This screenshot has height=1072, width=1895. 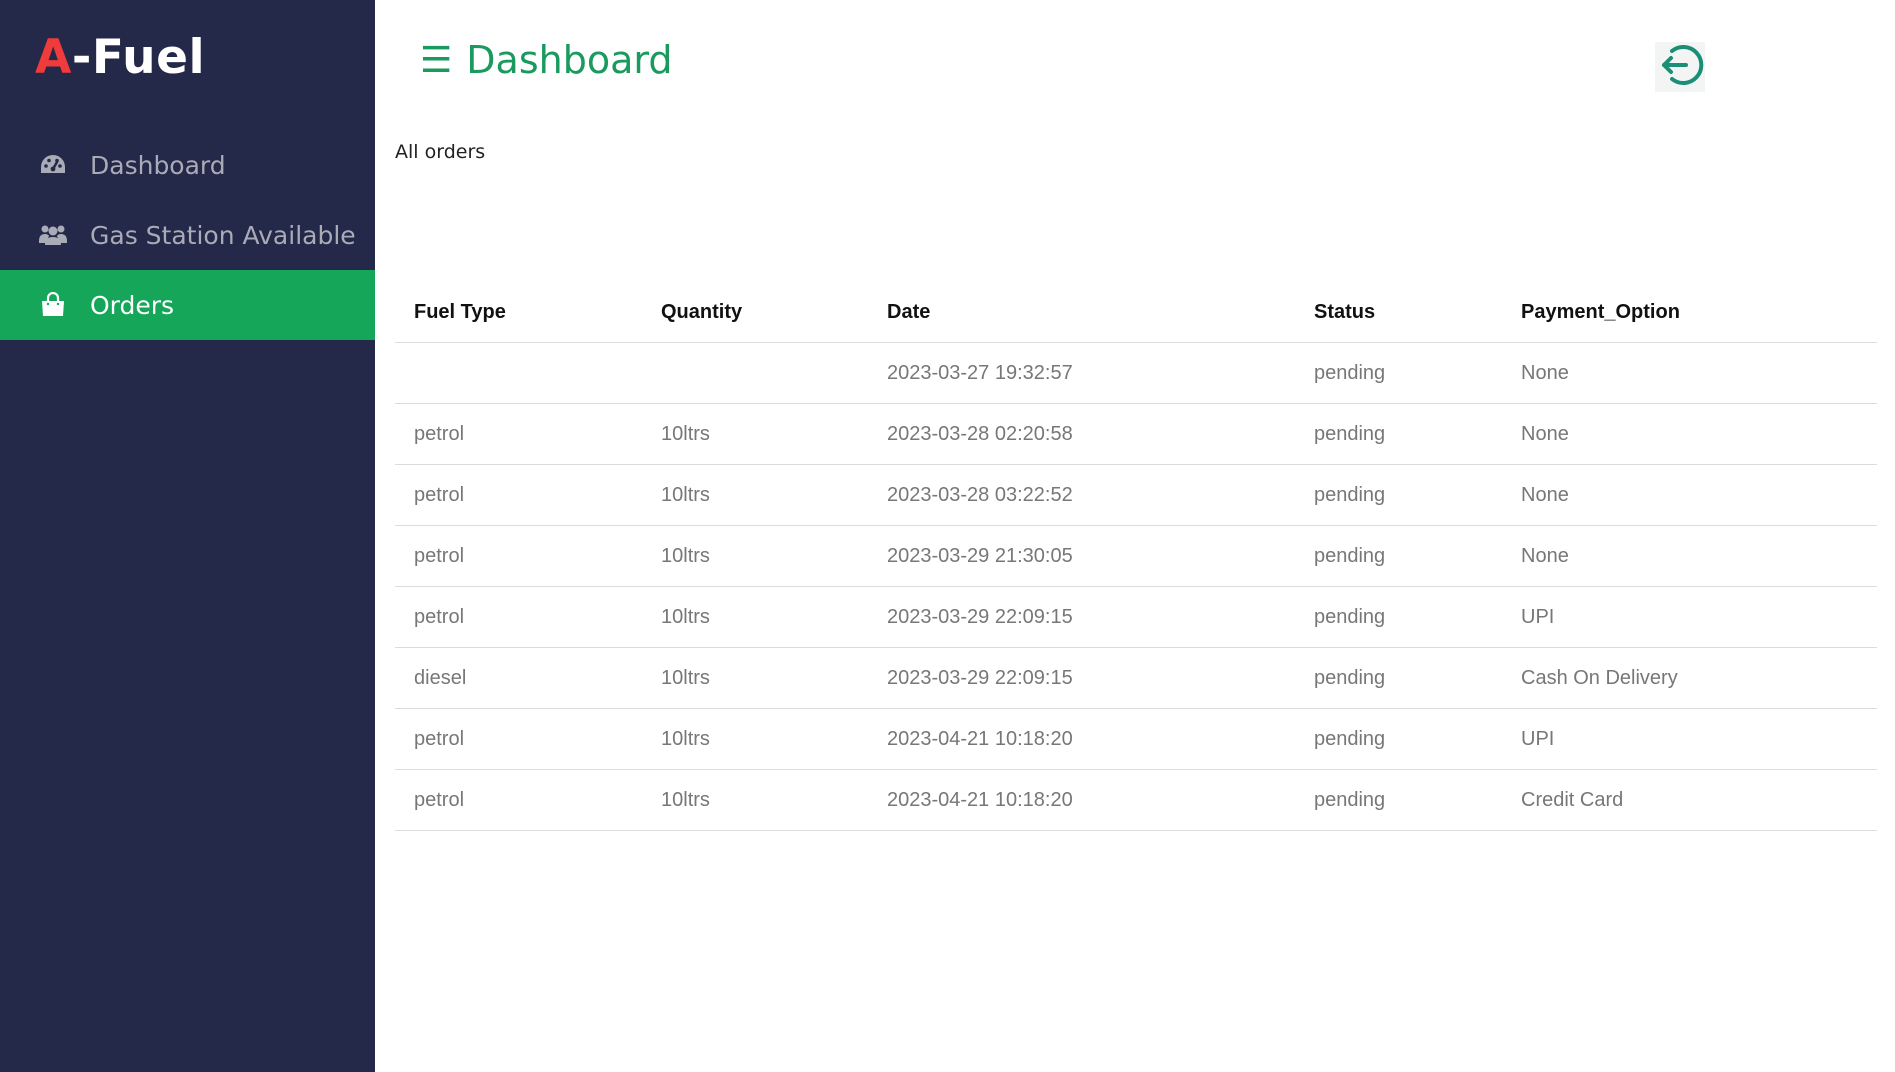 What do you see at coordinates (436, 60) in the screenshot?
I see `menu-toggle-icon: ☰` at bounding box center [436, 60].